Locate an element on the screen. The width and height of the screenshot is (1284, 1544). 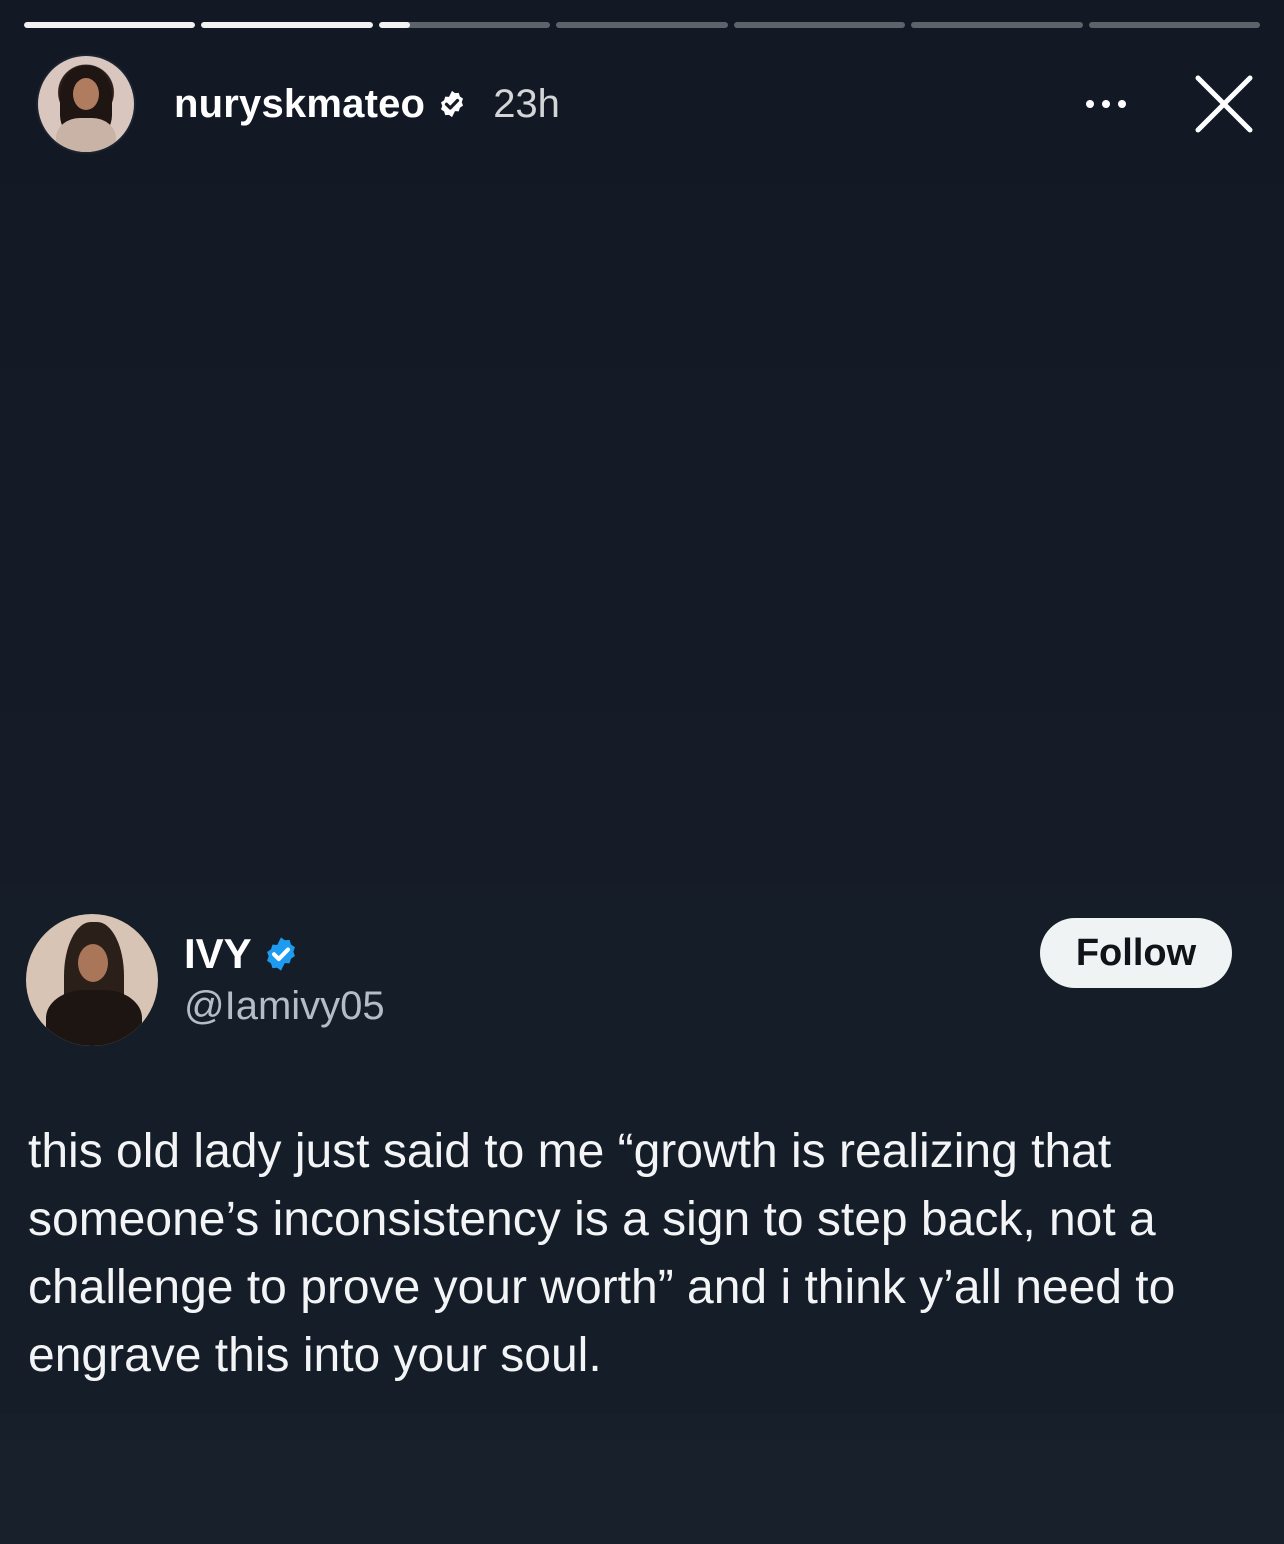
more-options-button is located at coordinates (1106, 104).